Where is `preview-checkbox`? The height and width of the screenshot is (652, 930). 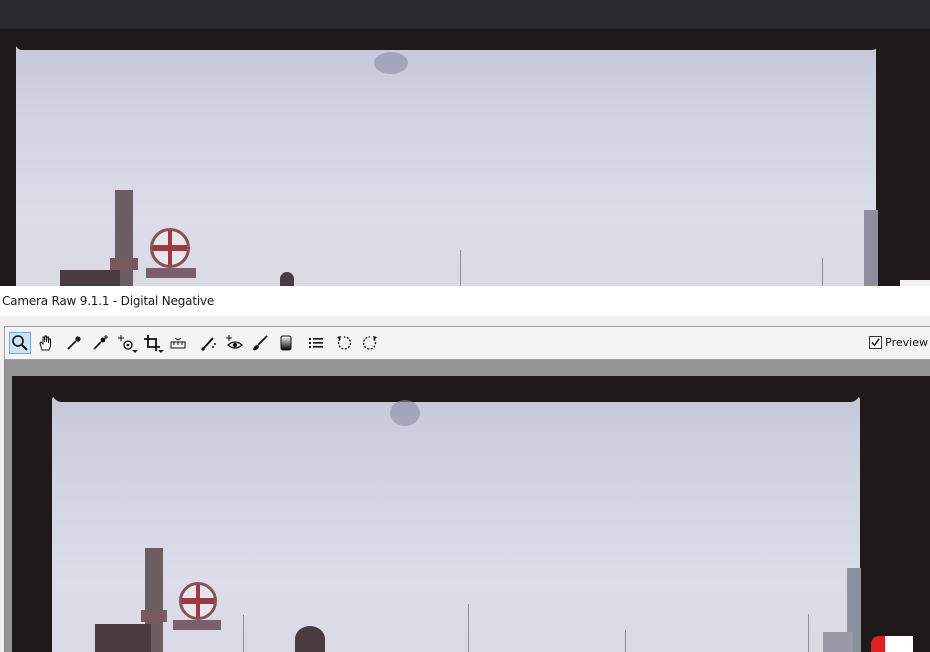 preview-checkbox is located at coordinates (876, 342).